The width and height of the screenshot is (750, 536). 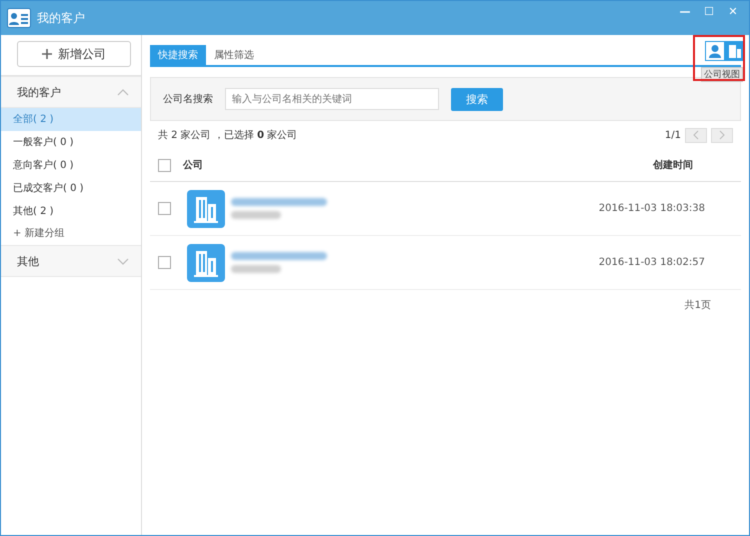 What do you see at coordinates (71, 165) in the screenshot?
I see `sidebar-item: 意向客户( 0 )` at bounding box center [71, 165].